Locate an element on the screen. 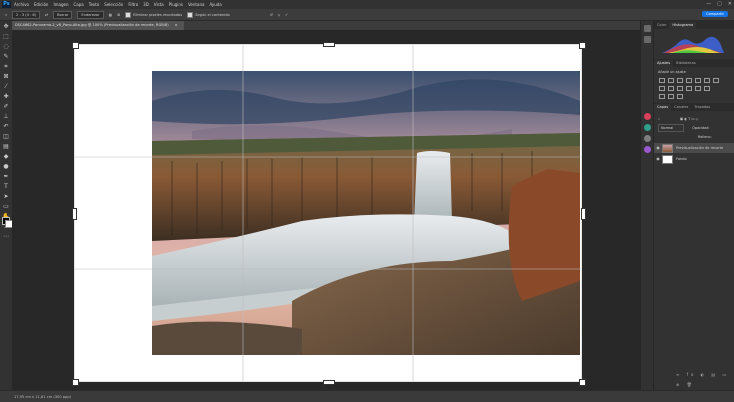  blend-mode-select: Normal is located at coordinates (671, 128).